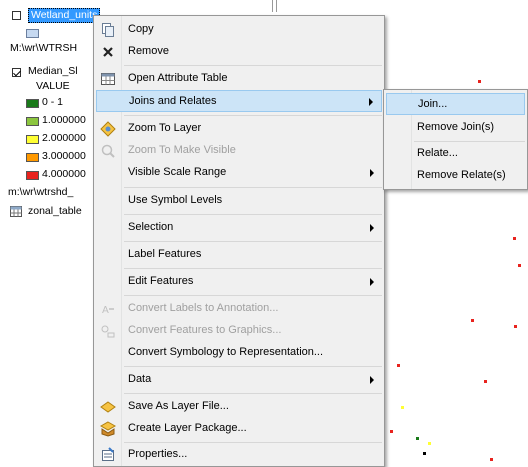  I want to click on menu-item-label: Selection, so click(151, 227).